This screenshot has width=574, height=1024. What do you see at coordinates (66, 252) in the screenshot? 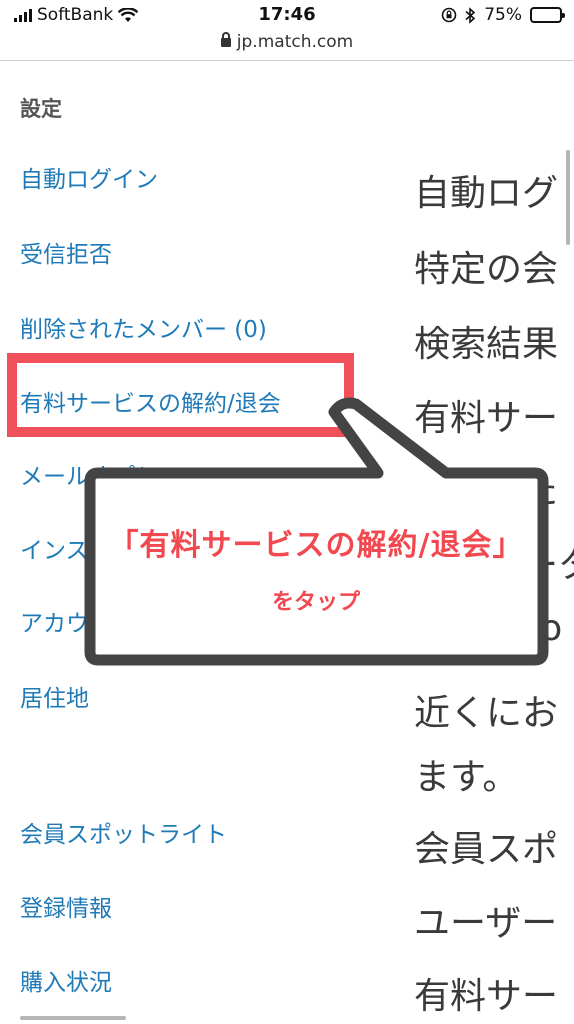
I see `sidebar-item-block-list: 受信拒否` at bounding box center [66, 252].